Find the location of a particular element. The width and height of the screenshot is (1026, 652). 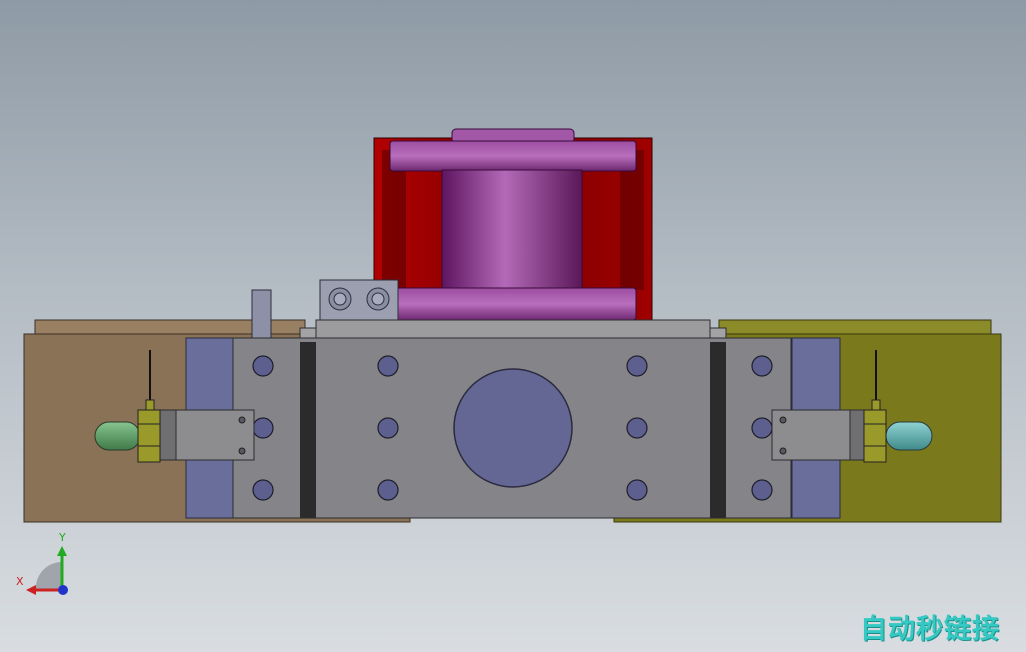

locating-post is located at coordinates (261, 314).